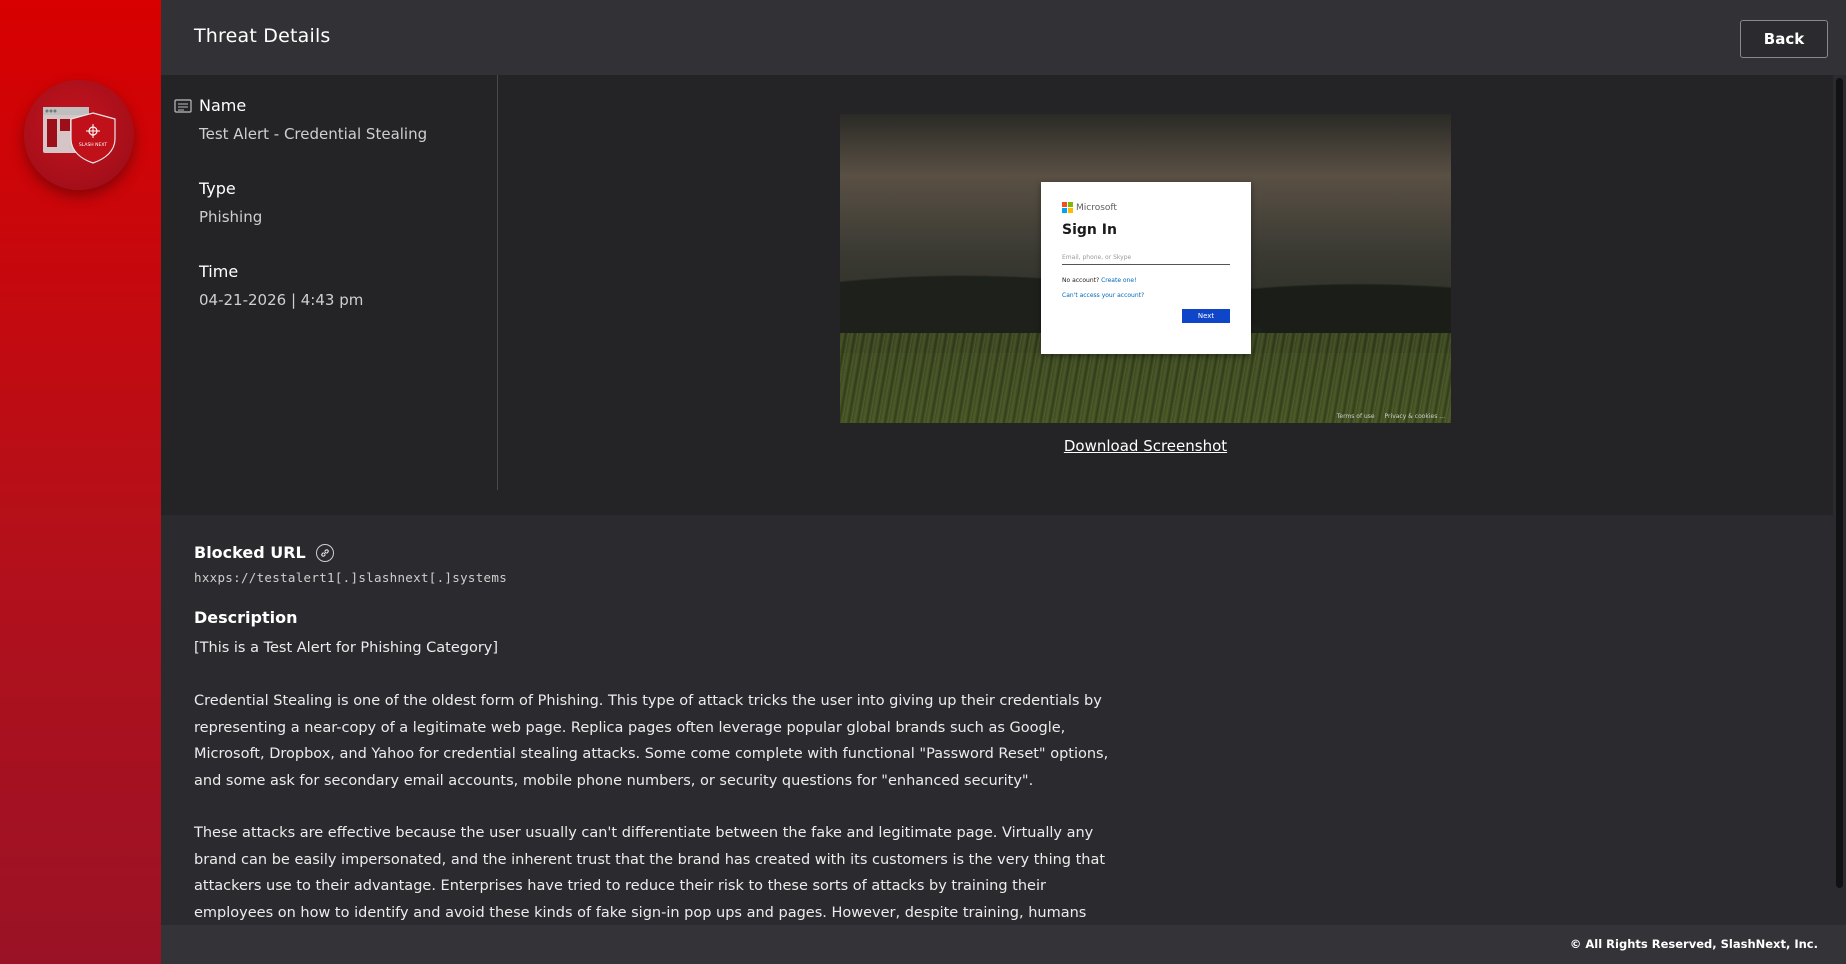 The image size is (1846, 964). Describe the element at coordinates (1103, 295) in the screenshot. I see `cant-access-link: Can't access your account?` at that location.